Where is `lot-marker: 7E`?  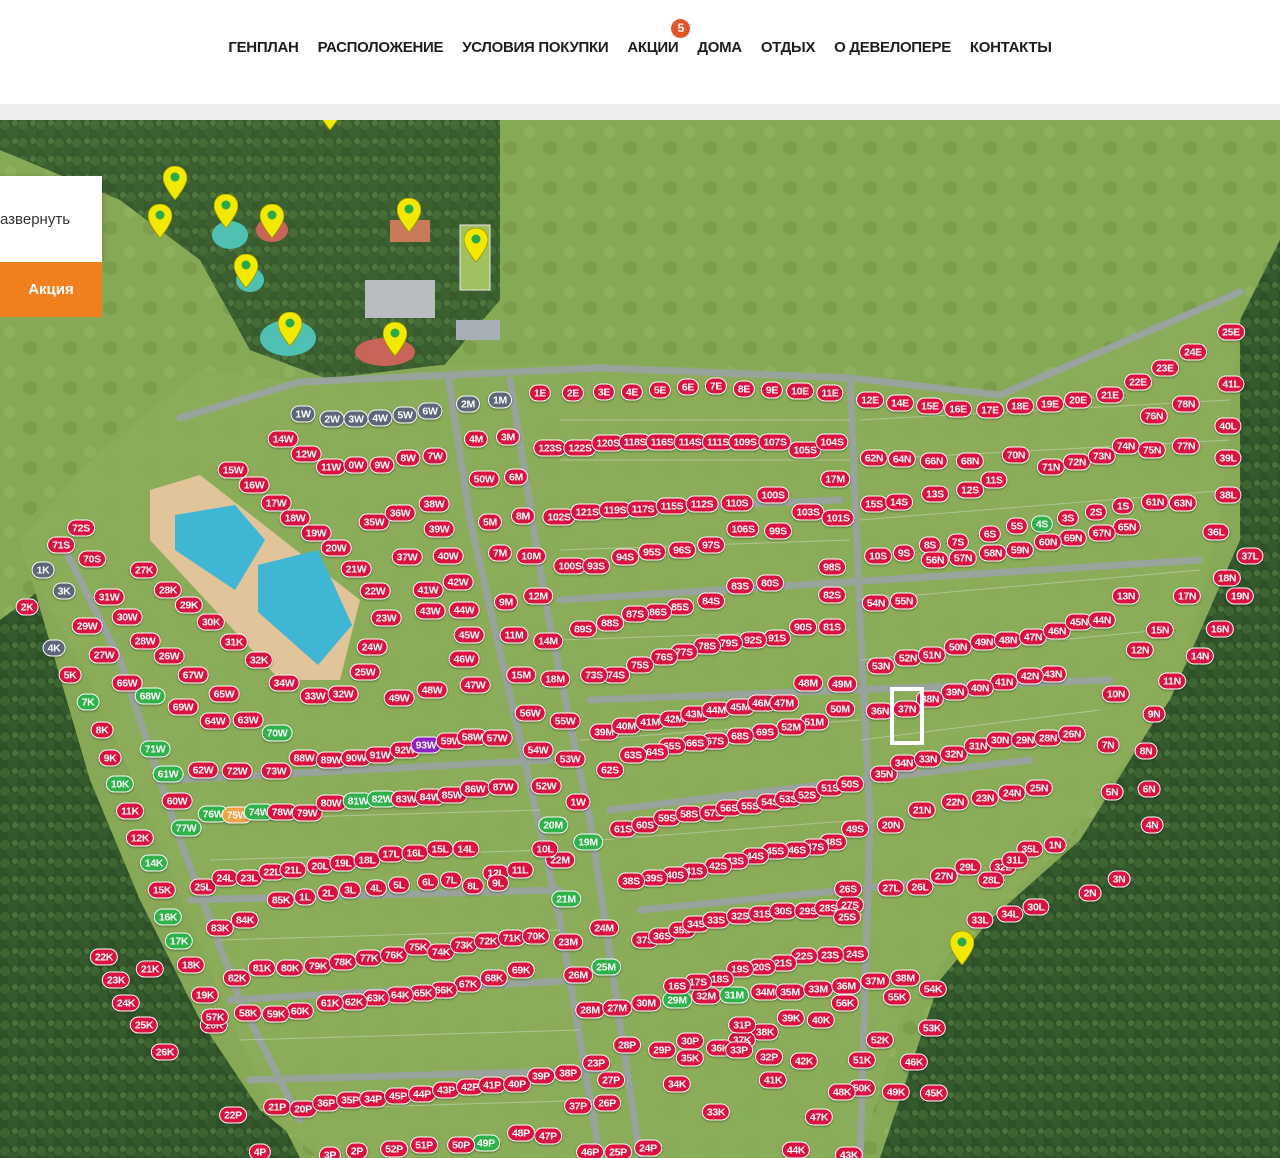 lot-marker: 7E is located at coordinates (716, 386).